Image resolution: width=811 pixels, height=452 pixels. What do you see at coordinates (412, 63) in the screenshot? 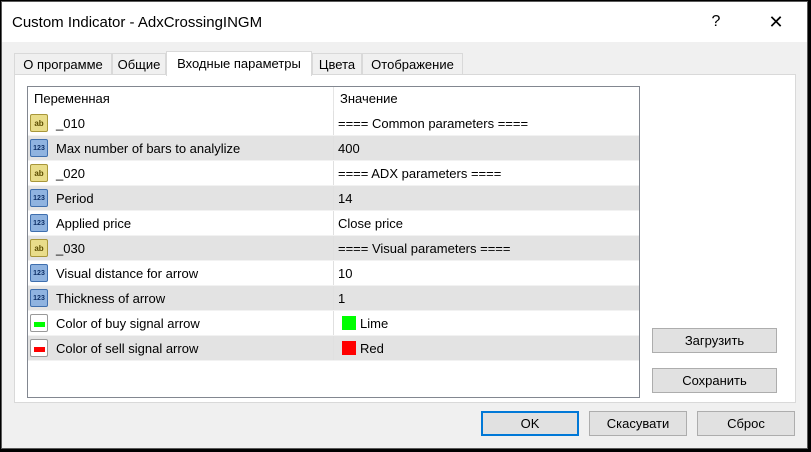
I see `tab-visualization: Отображение` at bounding box center [412, 63].